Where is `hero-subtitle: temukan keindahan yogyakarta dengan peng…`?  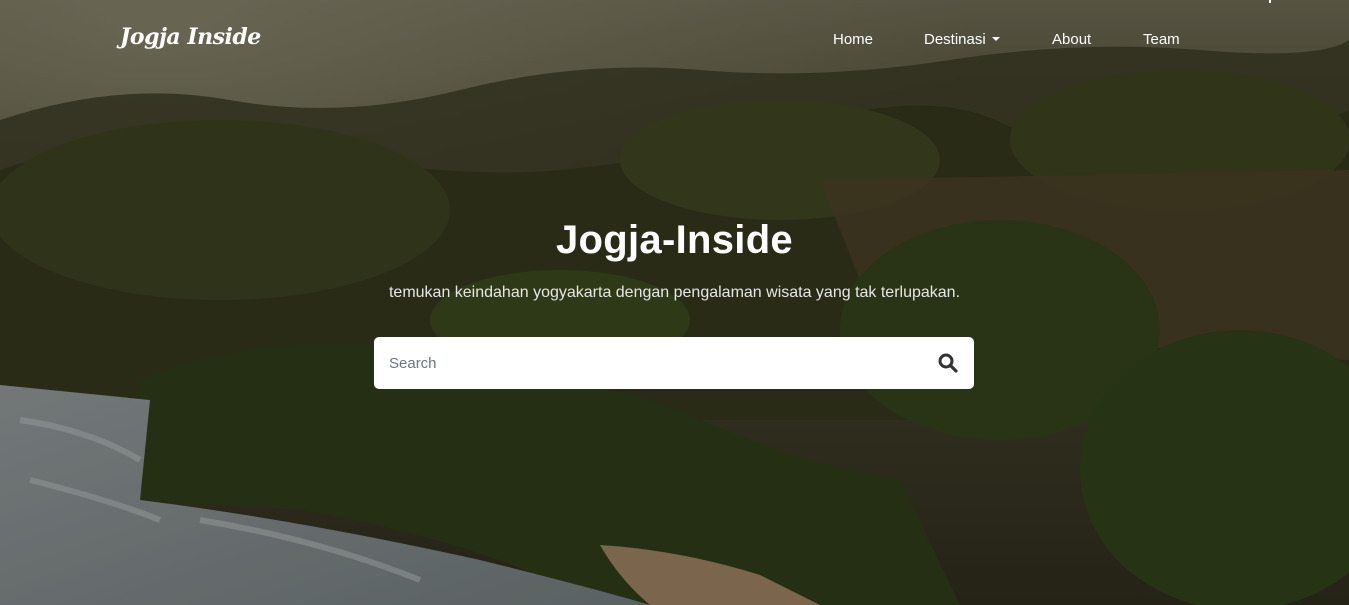 hero-subtitle: temukan keindahan yogyakarta dengan peng… is located at coordinates (674, 292).